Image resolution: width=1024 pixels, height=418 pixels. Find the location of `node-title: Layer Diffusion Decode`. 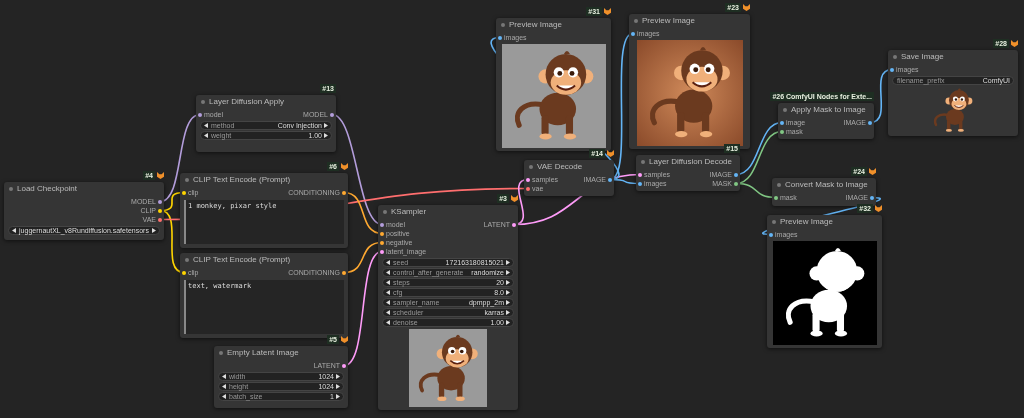

node-title: Layer Diffusion Decode is located at coordinates (690, 161).